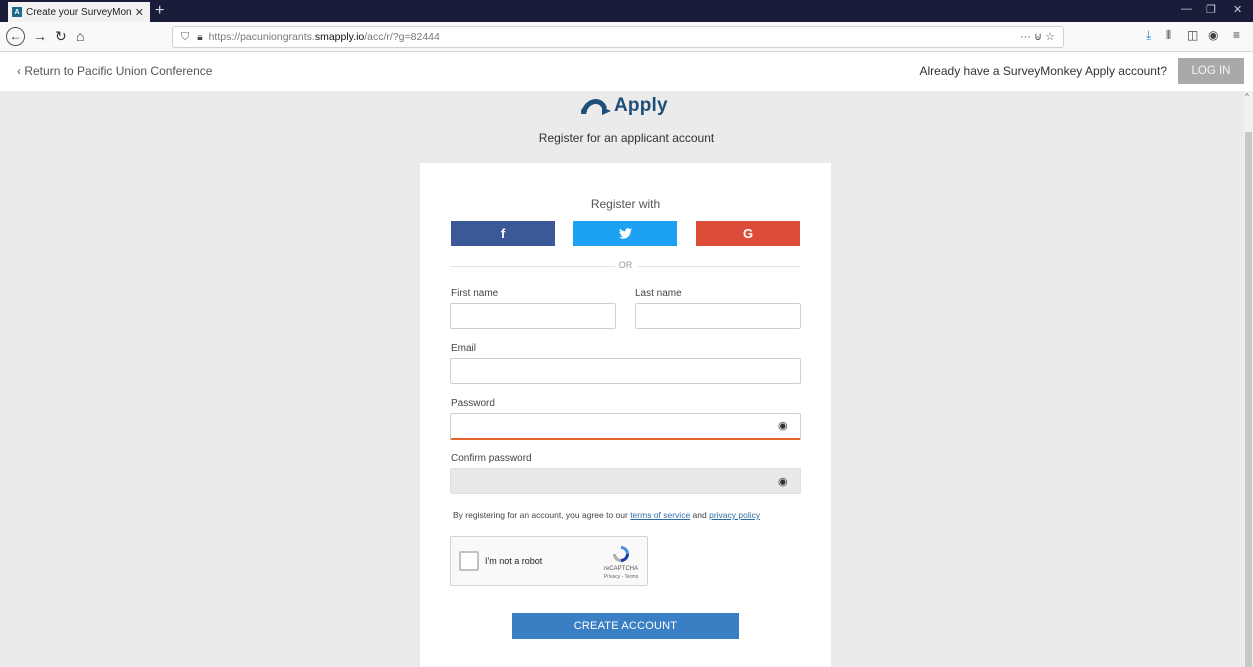 This screenshot has width=1253, height=667. What do you see at coordinates (660, 515) in the screenshot?
I see `terms-of-service-link: terms of service` at bounding box center [660, 515].